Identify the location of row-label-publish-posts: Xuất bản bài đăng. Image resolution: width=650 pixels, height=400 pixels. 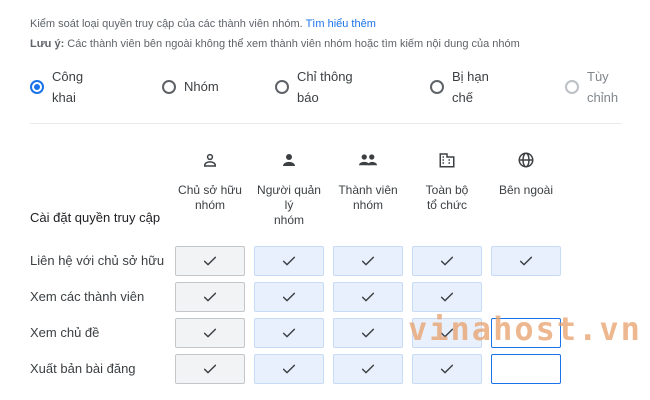
(83, 368).